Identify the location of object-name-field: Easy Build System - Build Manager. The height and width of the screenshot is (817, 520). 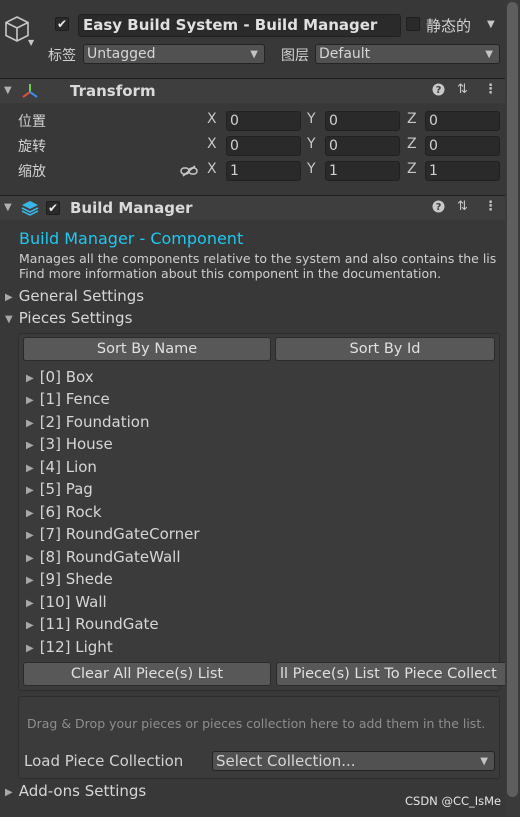
(239, 25).